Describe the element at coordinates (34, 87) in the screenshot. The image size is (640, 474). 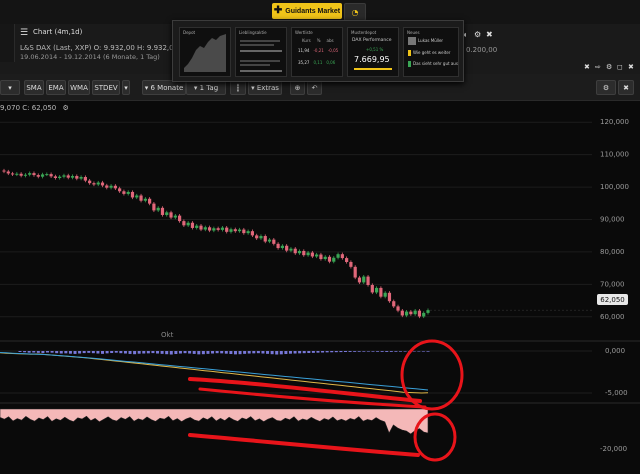
I see `sma-button: SMA` at that location.